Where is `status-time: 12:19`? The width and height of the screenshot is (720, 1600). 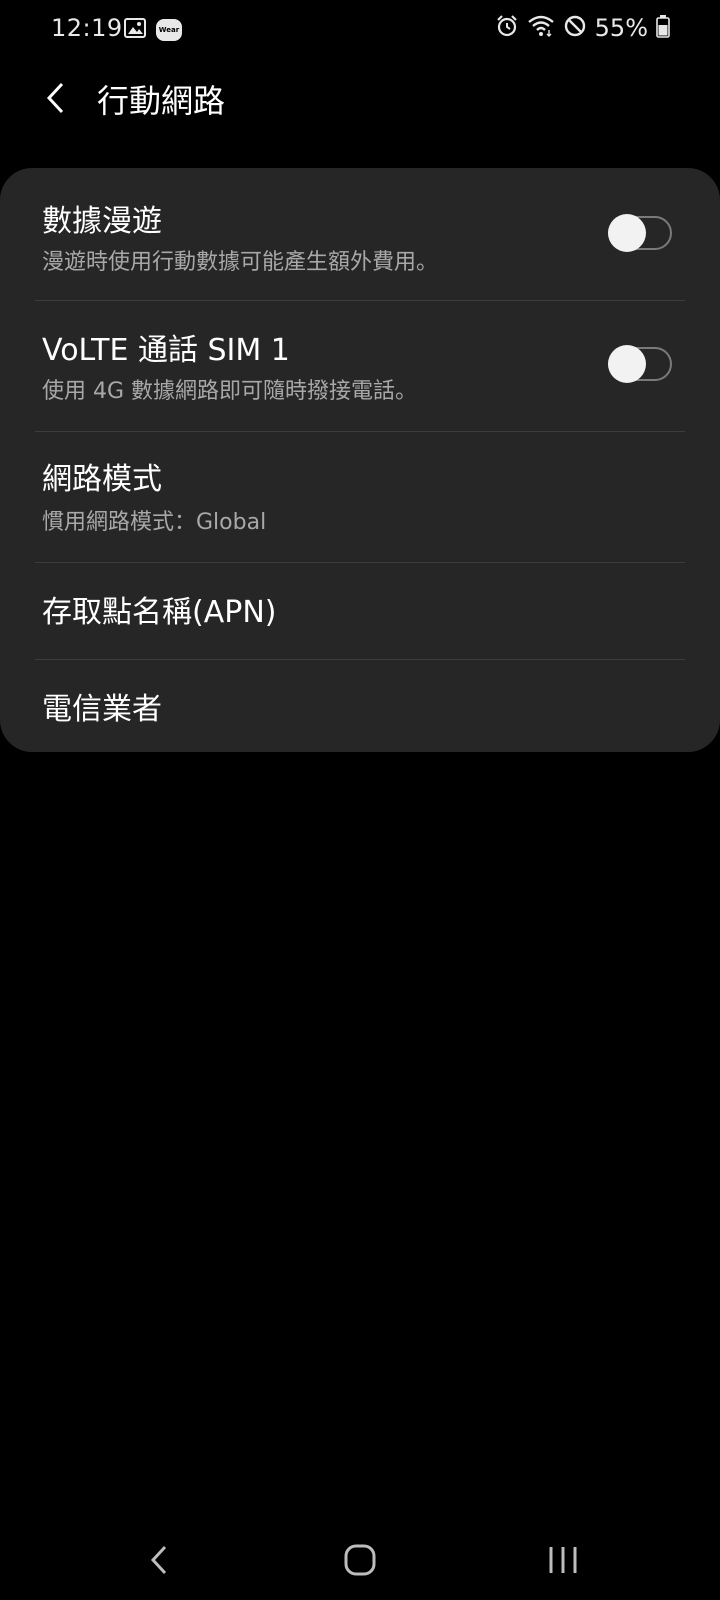 status-time: 12:19 is located at coordinates (87, 28).